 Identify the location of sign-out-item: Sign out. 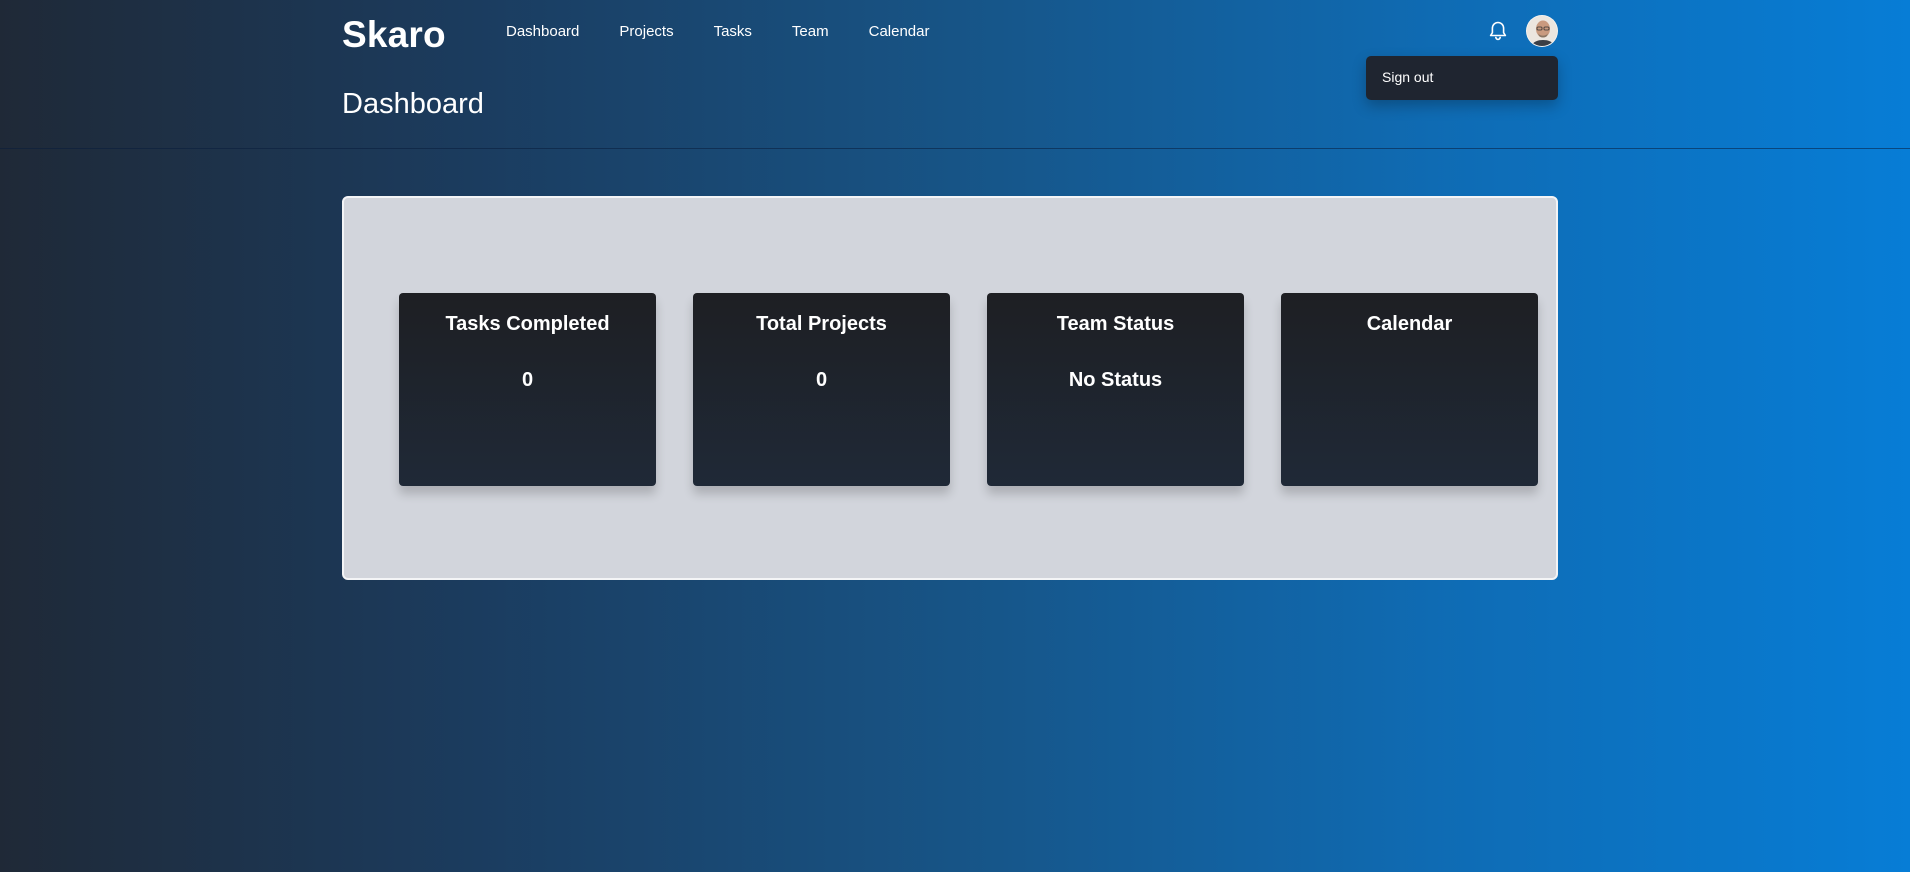
(1407, 77).